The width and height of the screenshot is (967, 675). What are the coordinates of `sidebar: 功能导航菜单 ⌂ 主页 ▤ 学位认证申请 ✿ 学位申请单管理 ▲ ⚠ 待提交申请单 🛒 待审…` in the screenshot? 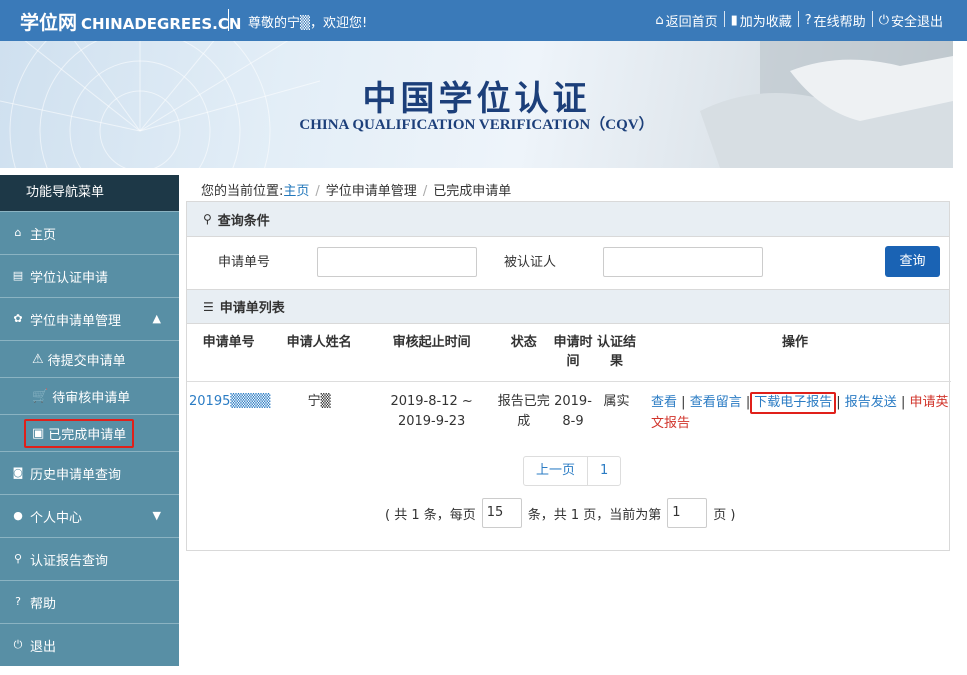 It's located at (89, 420).